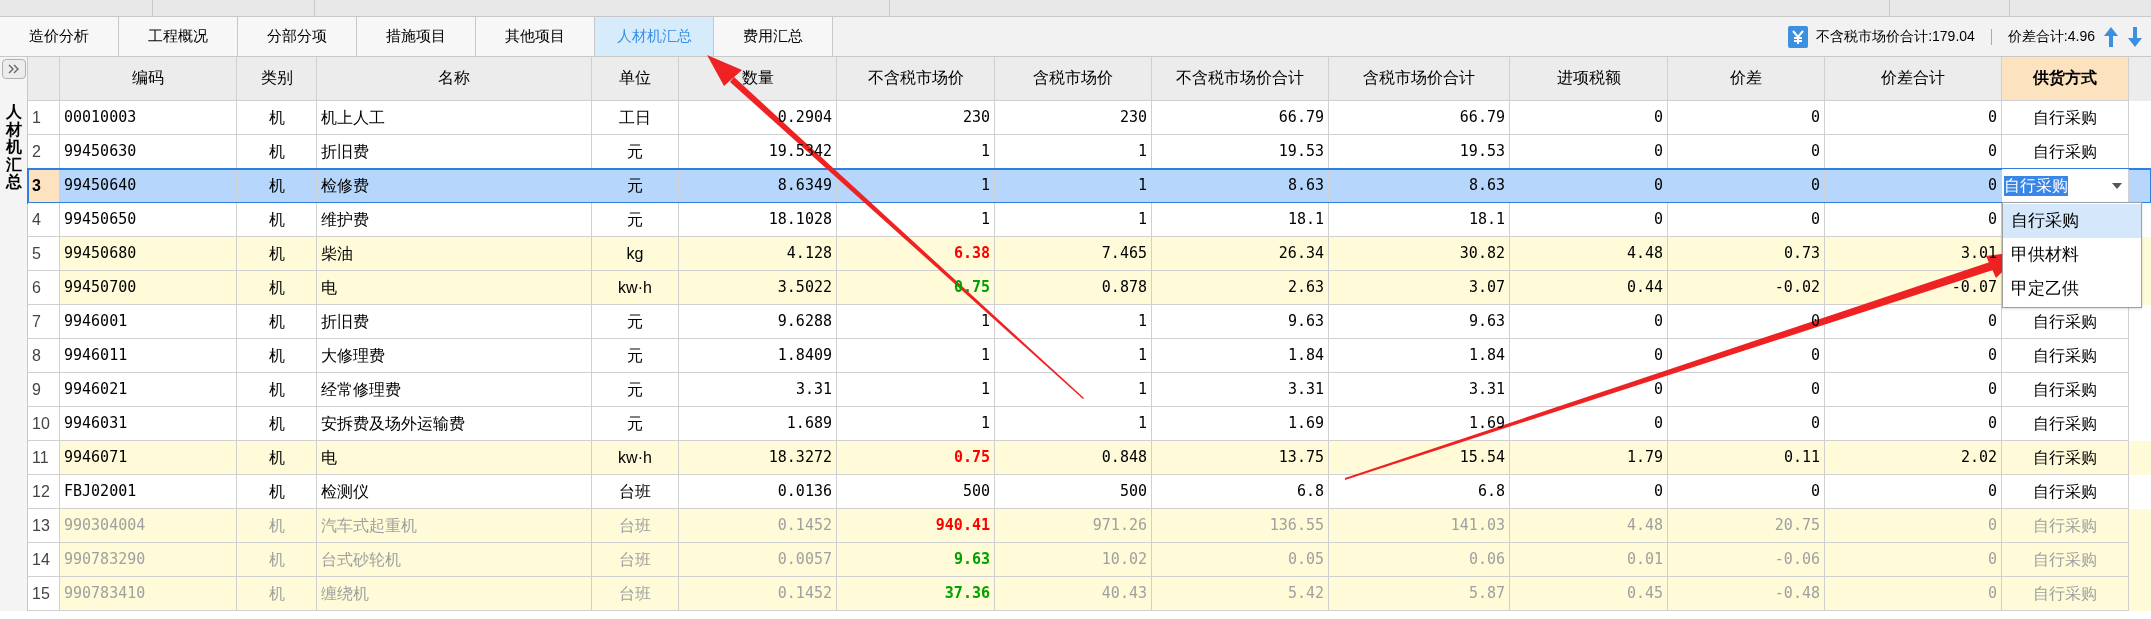 This screenshot has width=2151, height=619. Describe the element at coordinates (353, 355) in the screenshot. I see `name-cell-text: 大修理费` at that location.